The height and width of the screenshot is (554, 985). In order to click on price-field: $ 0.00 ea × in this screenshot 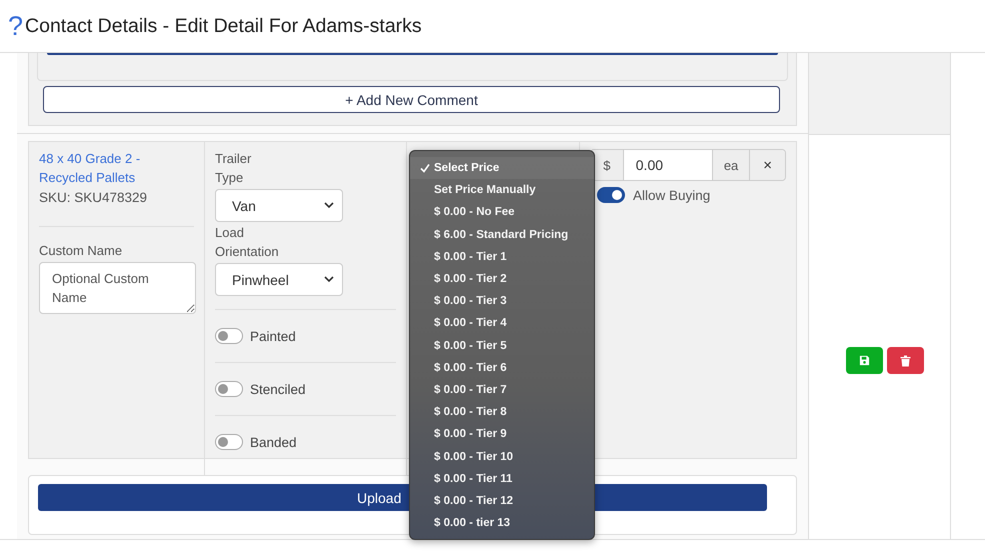, I will do `click(688, 165)`.